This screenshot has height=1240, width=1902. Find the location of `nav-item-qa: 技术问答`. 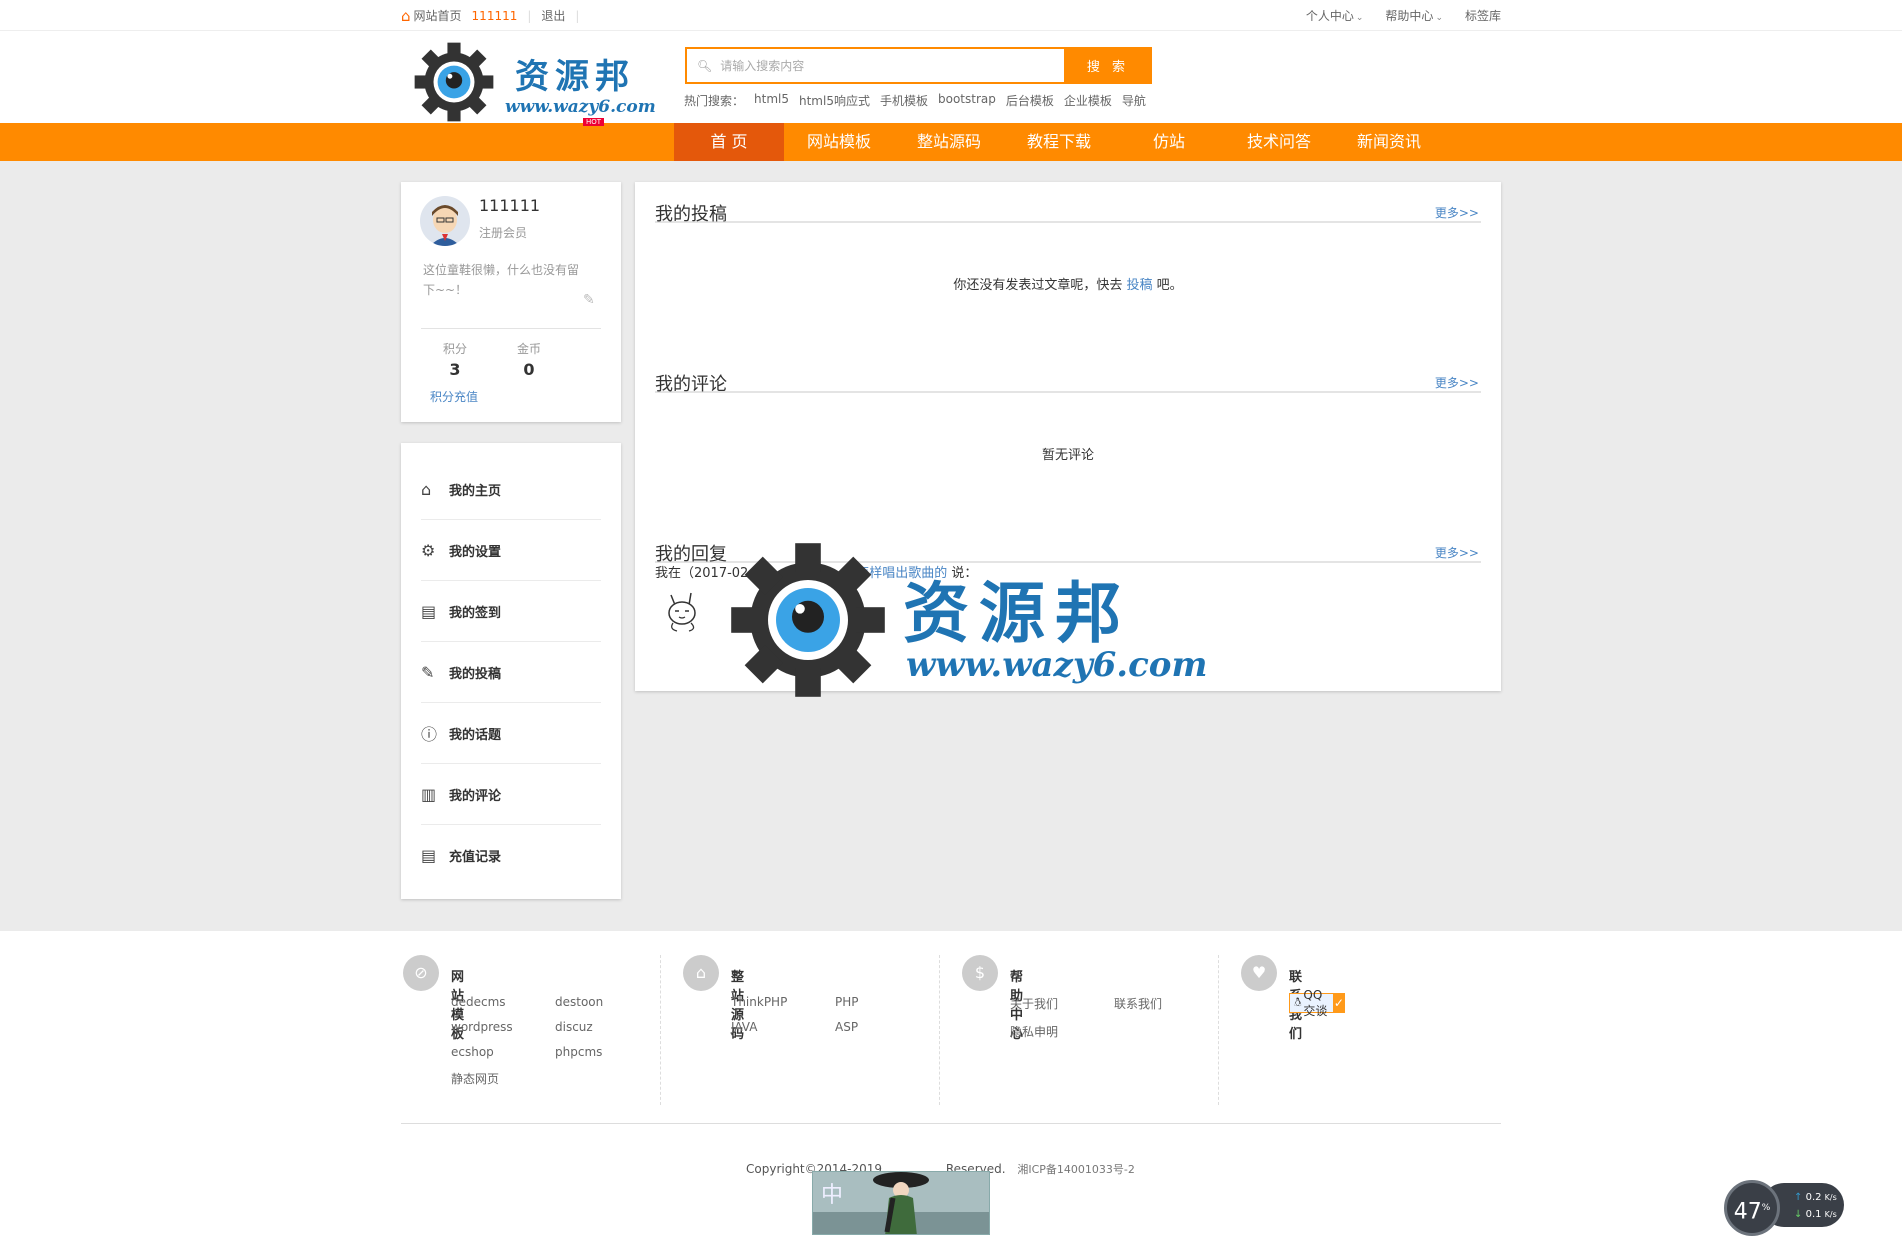

nav-item-qa: 技术问答 is located at coordinates (1279, 142).